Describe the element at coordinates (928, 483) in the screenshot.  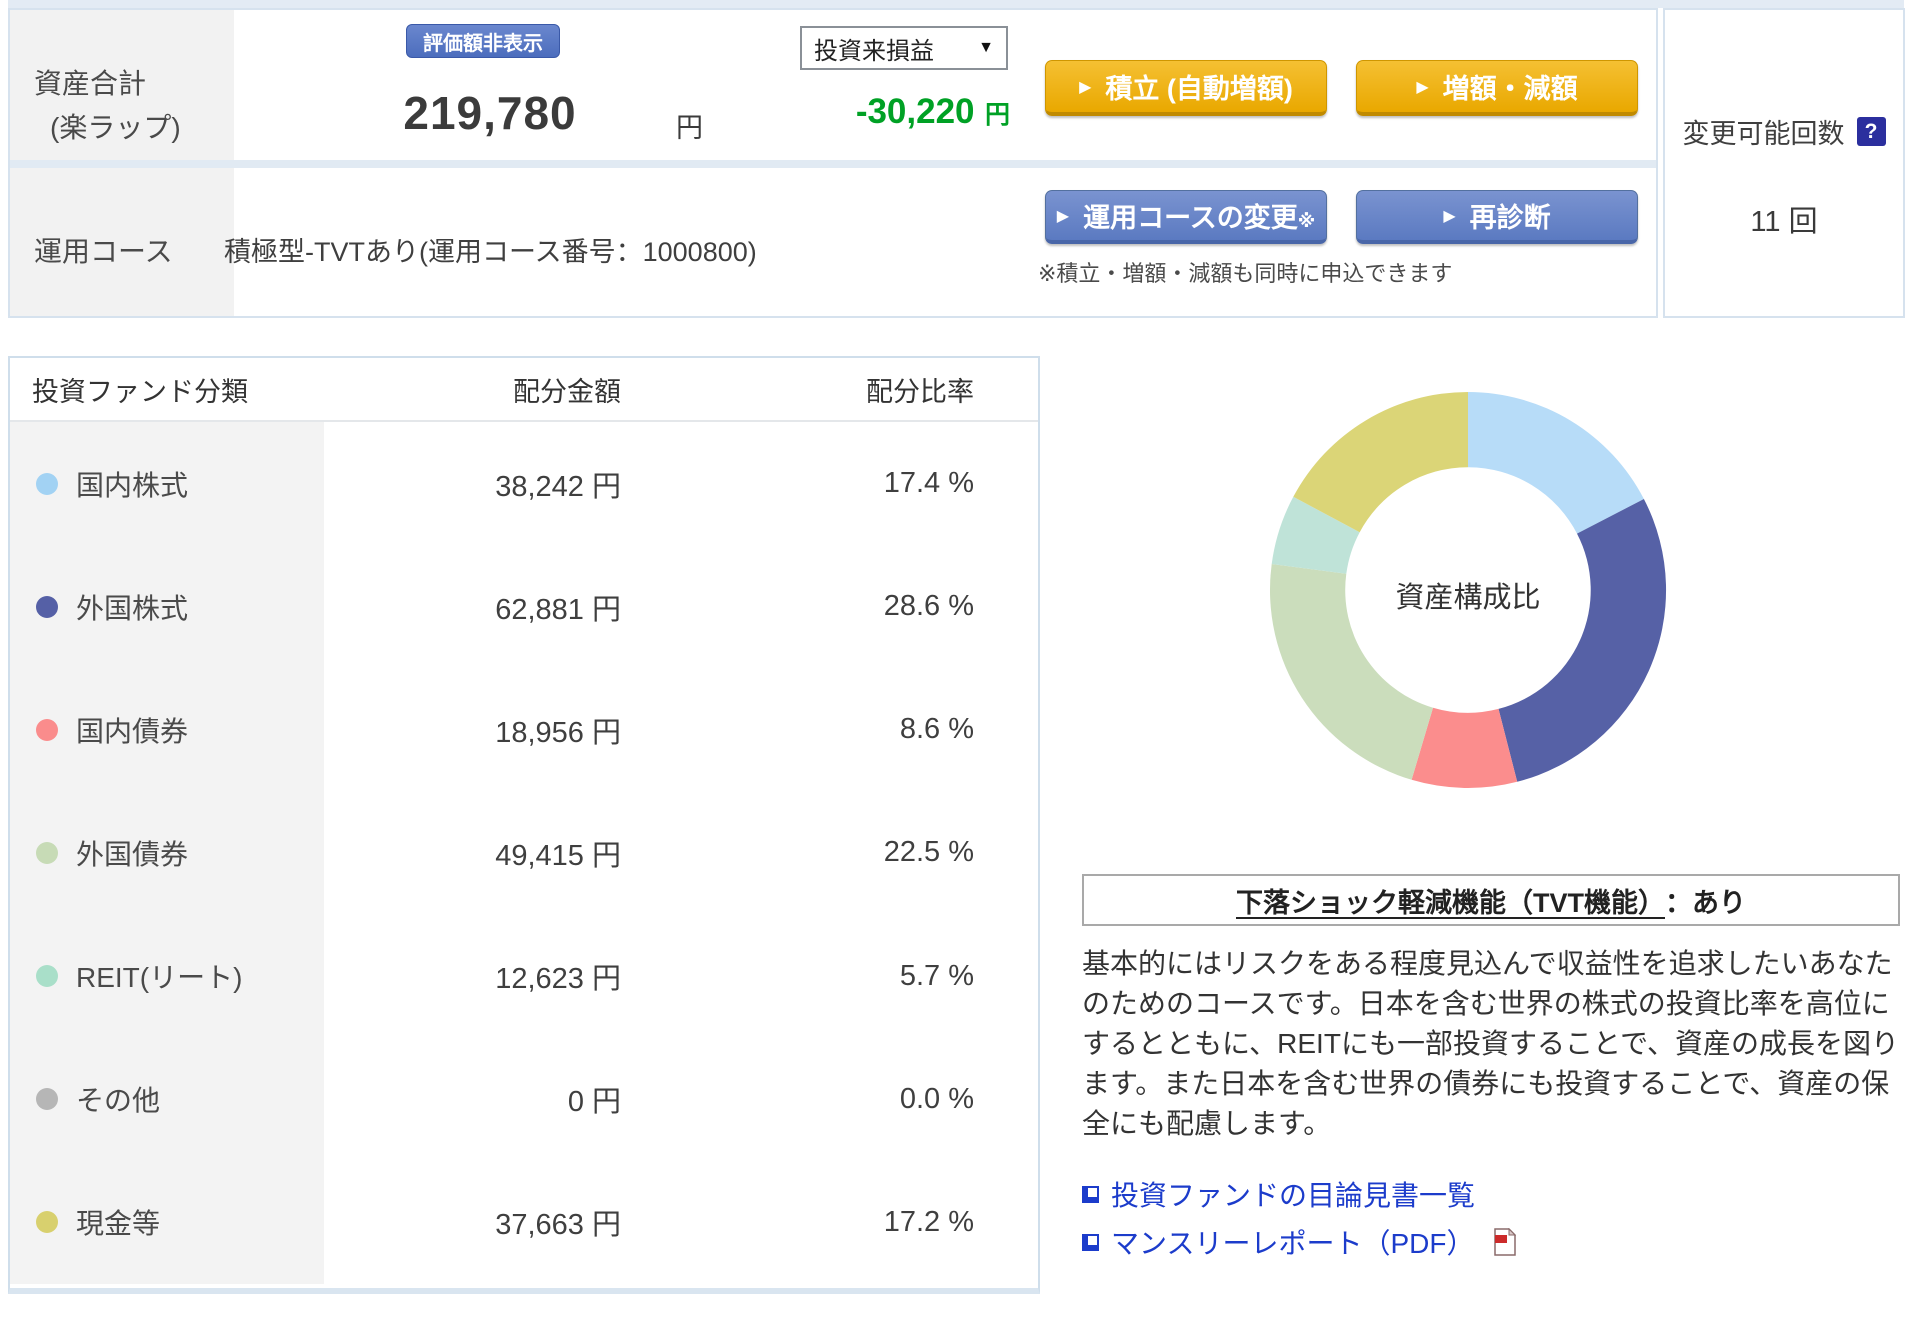
I see `allocation-ratio-value: 17.4 %` at that location.